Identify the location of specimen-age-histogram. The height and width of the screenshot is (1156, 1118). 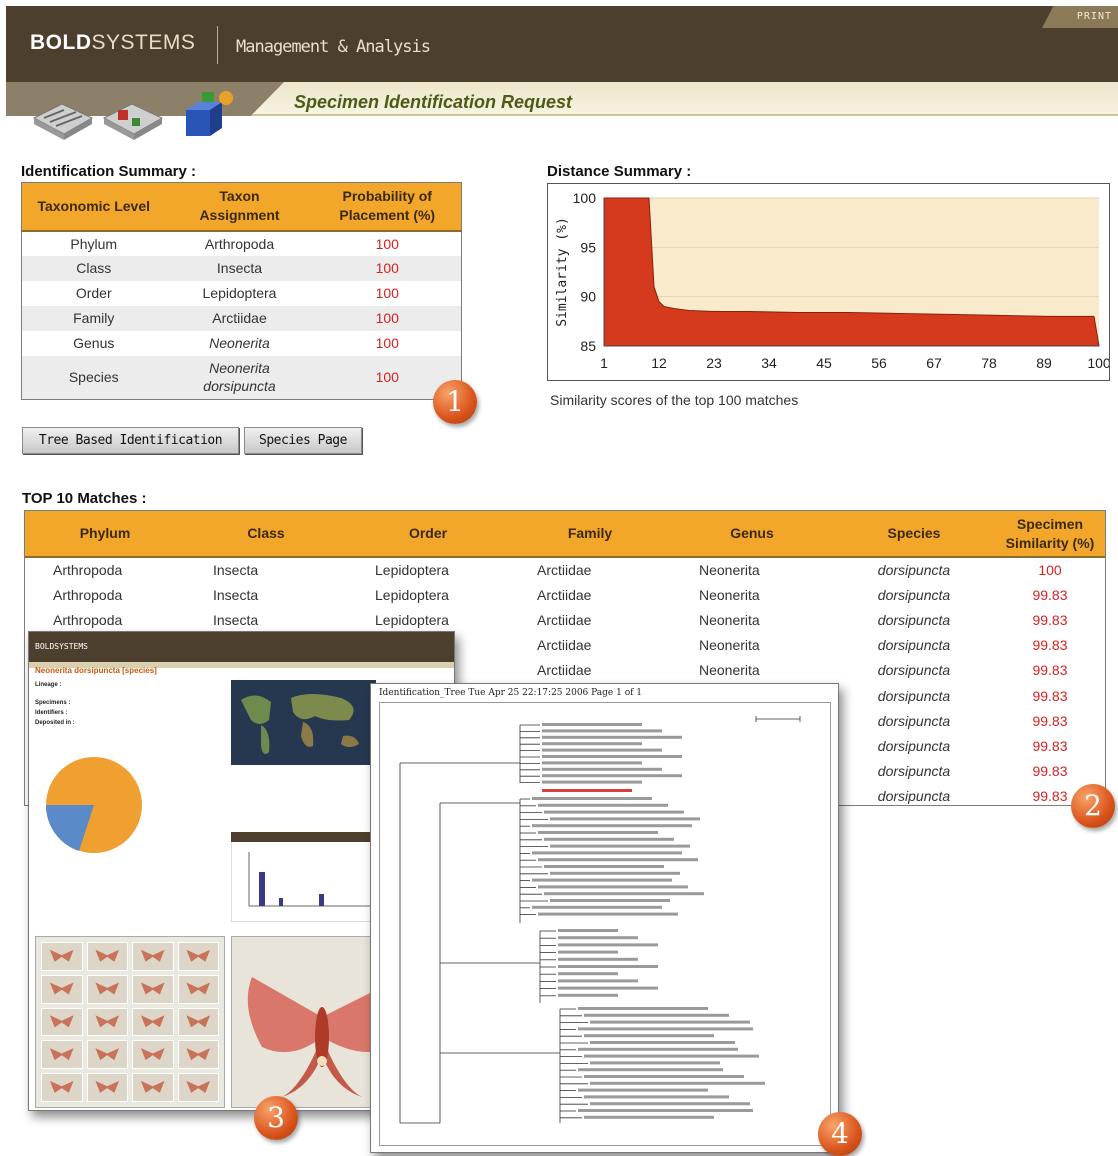
(303, 877).